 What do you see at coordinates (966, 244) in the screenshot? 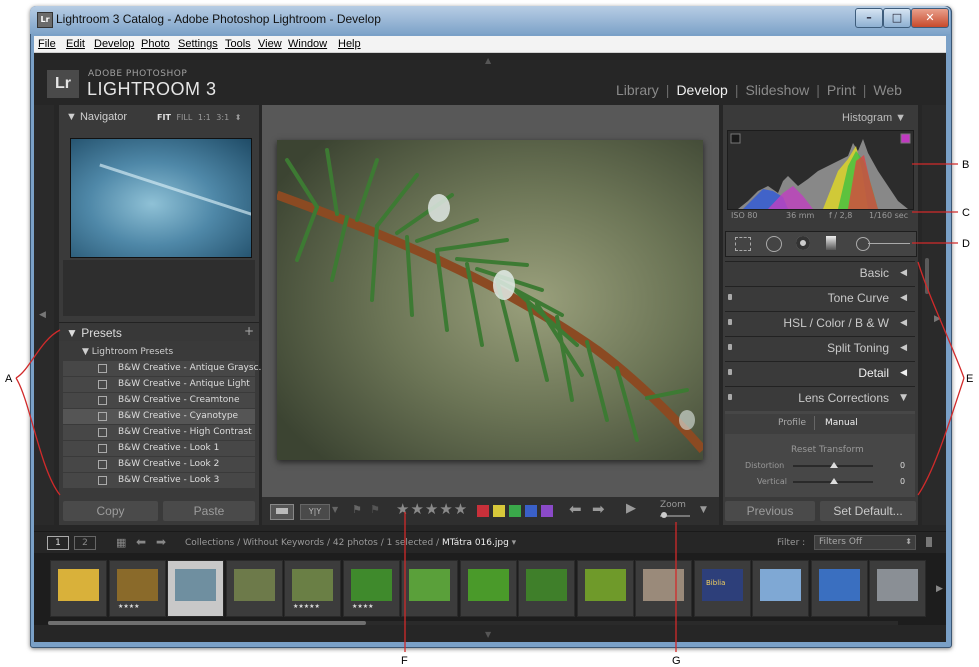
I see `callout-d: D` at bounding box center [966, 244].